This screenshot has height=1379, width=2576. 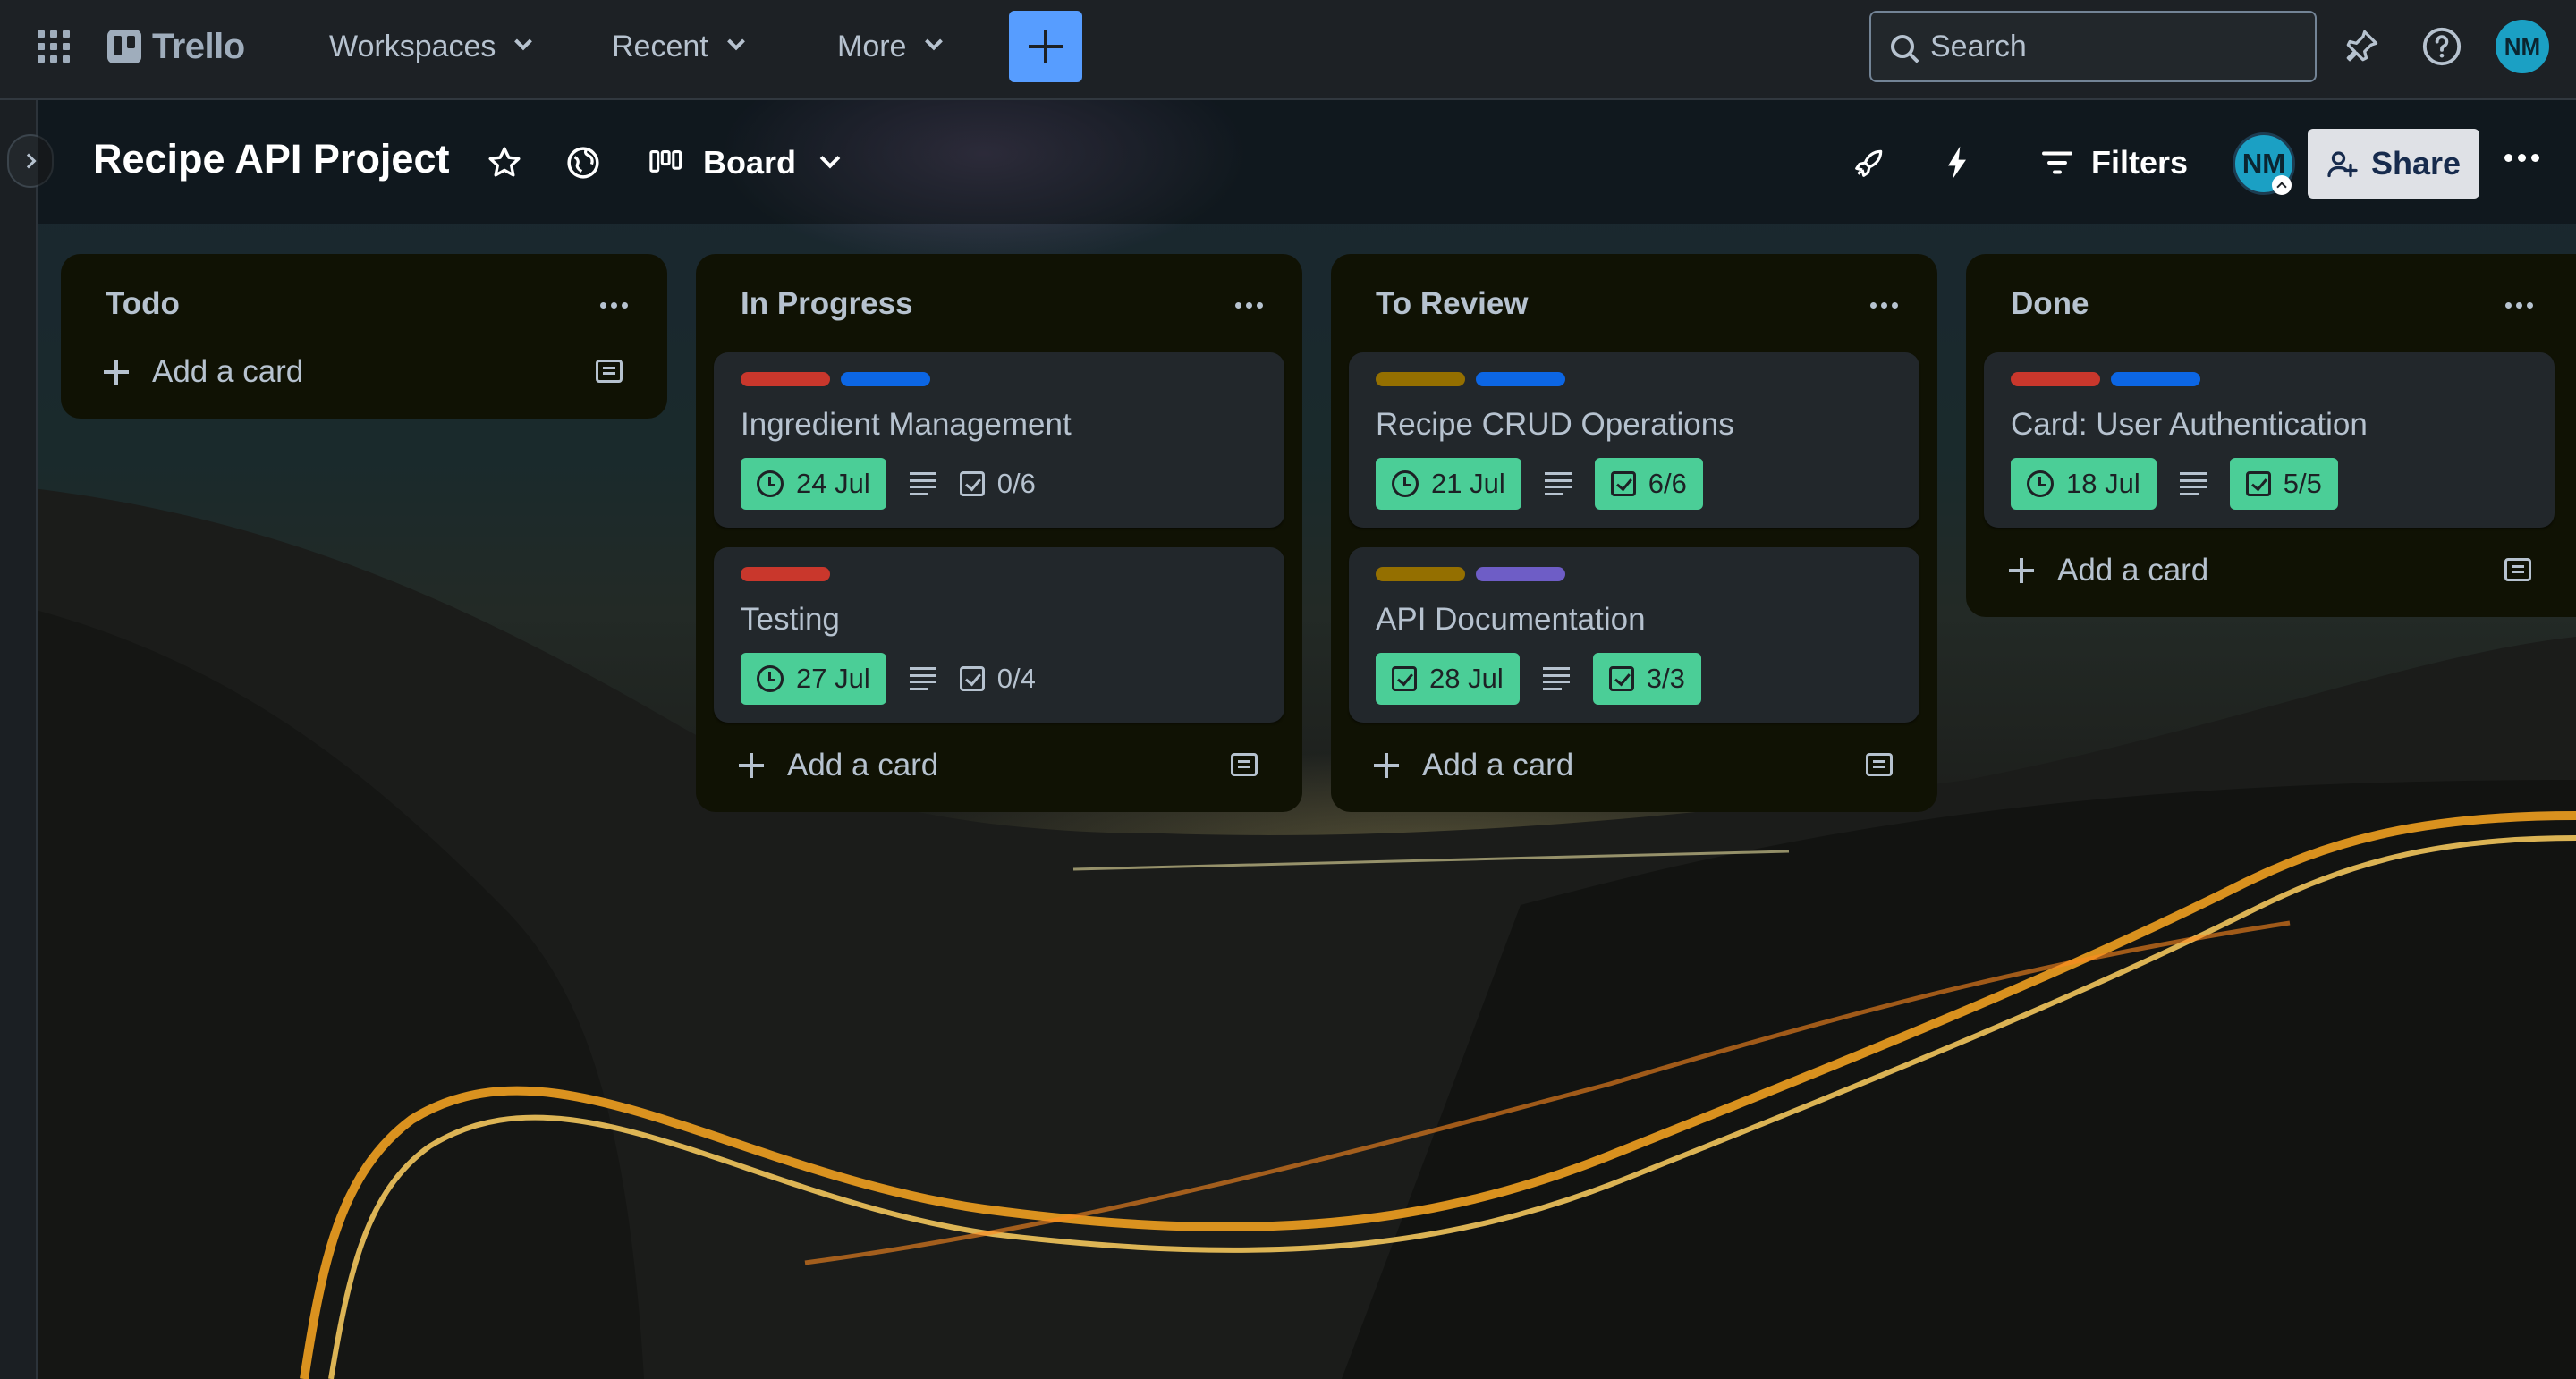 I want to click on due-date-badge: 27 Jul, so click(x=813, y=679).